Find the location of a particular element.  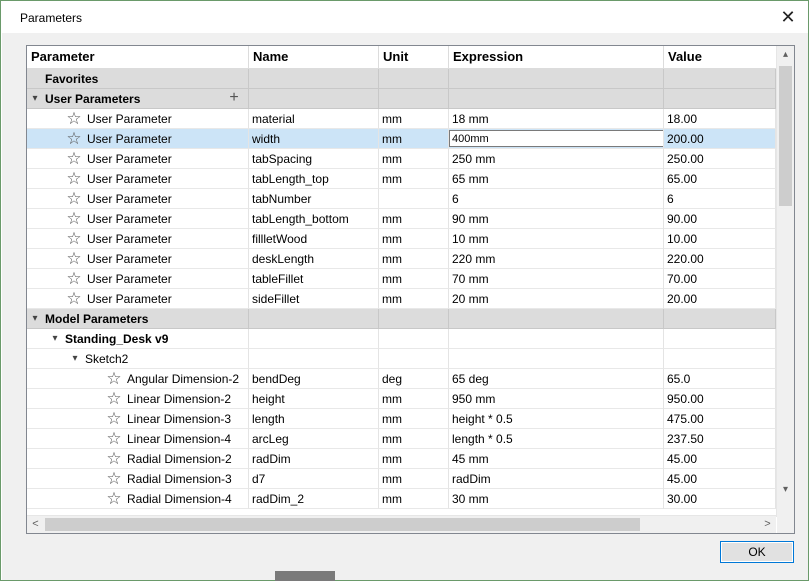

parameter-label: Radial Dimension-4 is located at coordinates (179, 499).